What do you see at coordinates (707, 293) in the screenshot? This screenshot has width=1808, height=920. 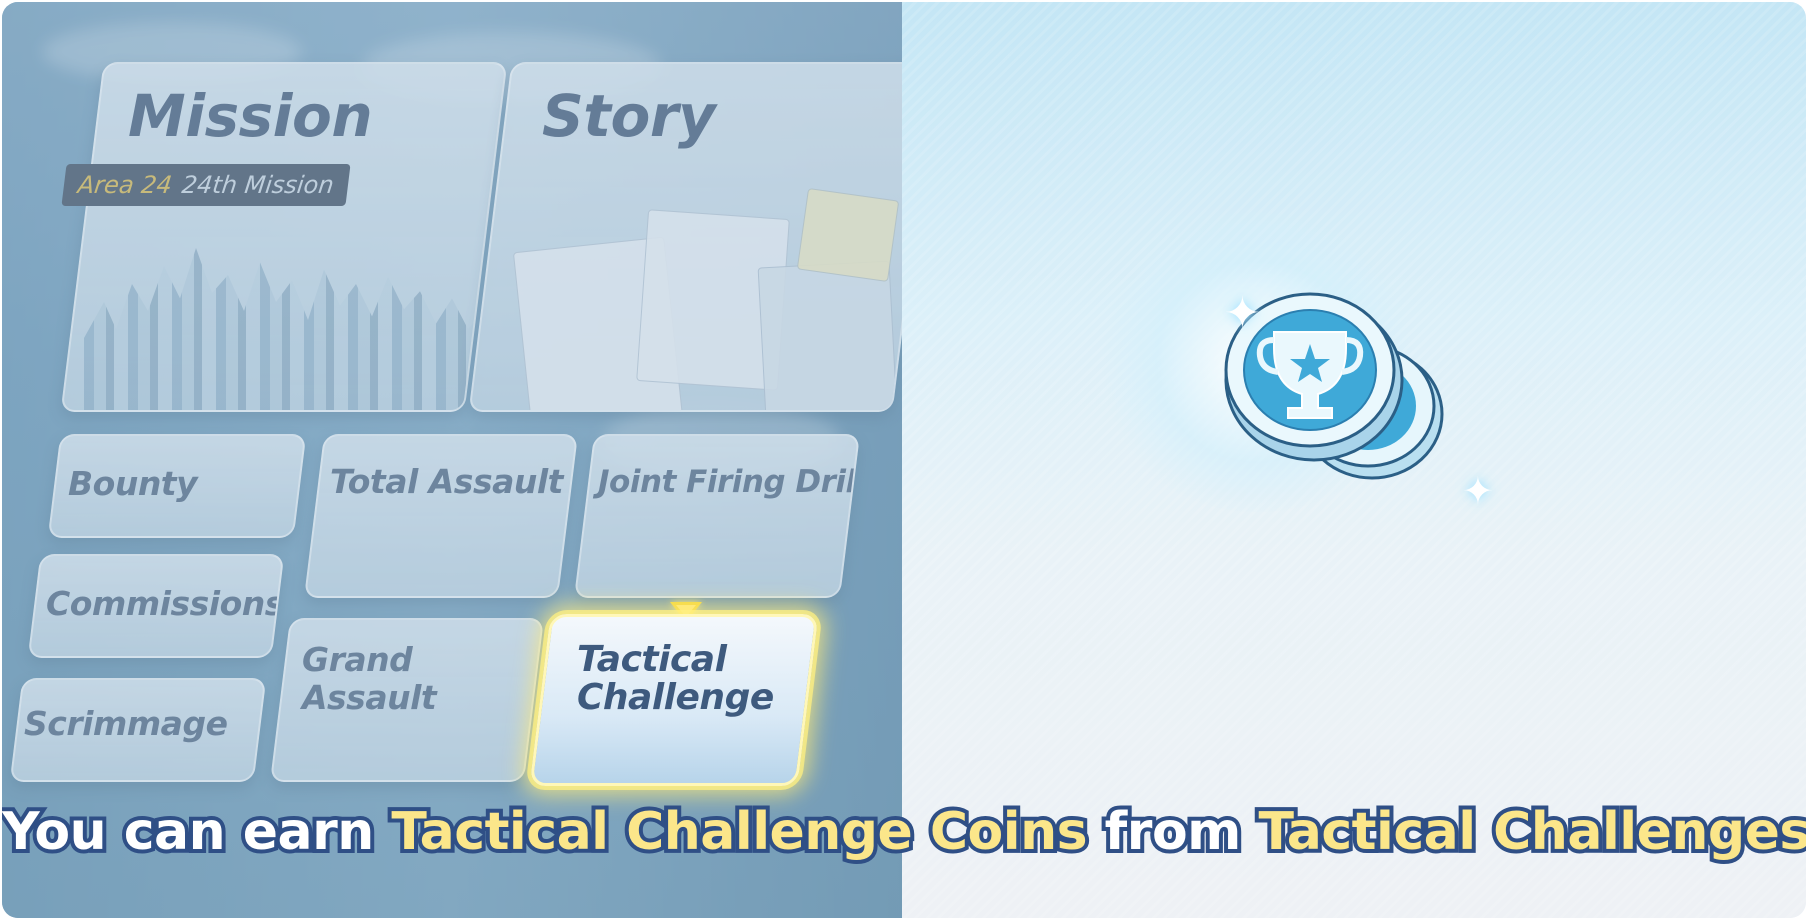 I see `story-papers-illustration` at bounding box center [707, 293].